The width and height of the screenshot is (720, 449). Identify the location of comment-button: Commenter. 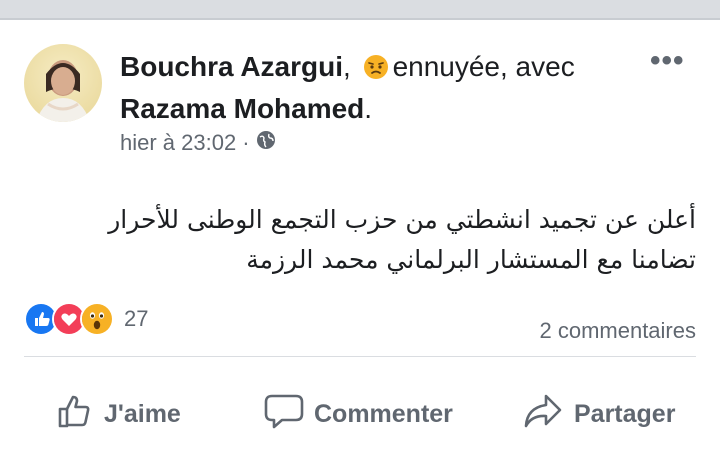
(358, 414).